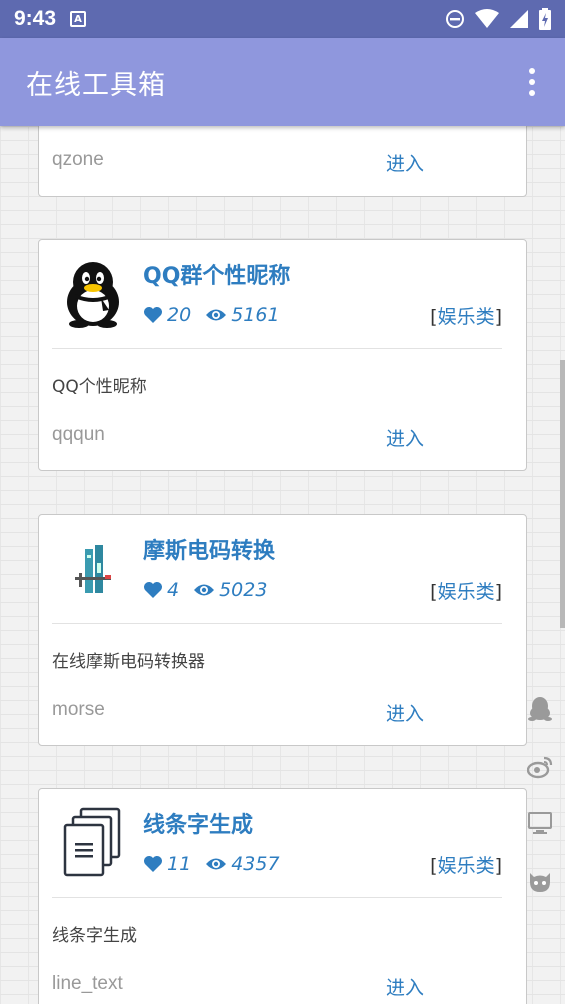 The image size is (565, 1004). Describe the element at coordinates (243, 590) in the screenshot. I see `view-count: 5023` at that location.